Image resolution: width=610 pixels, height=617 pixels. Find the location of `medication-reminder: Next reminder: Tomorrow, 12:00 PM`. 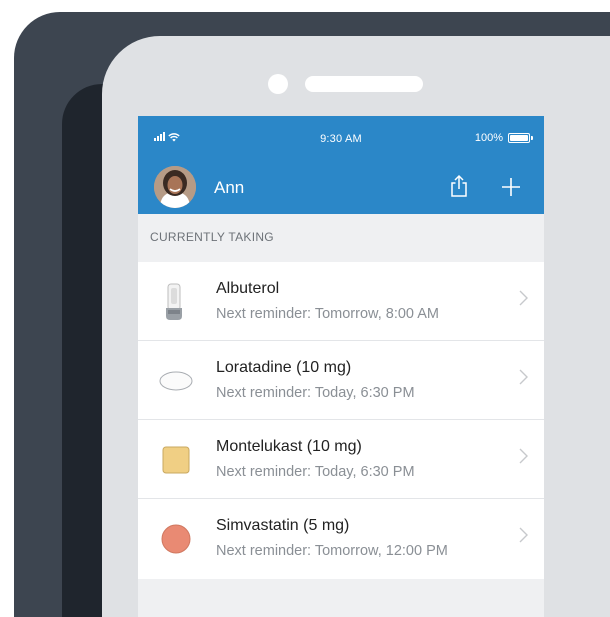

medication-reminder: Next reminder: Tomorrow, 12:00 PM is located at coordinates (332, 551).